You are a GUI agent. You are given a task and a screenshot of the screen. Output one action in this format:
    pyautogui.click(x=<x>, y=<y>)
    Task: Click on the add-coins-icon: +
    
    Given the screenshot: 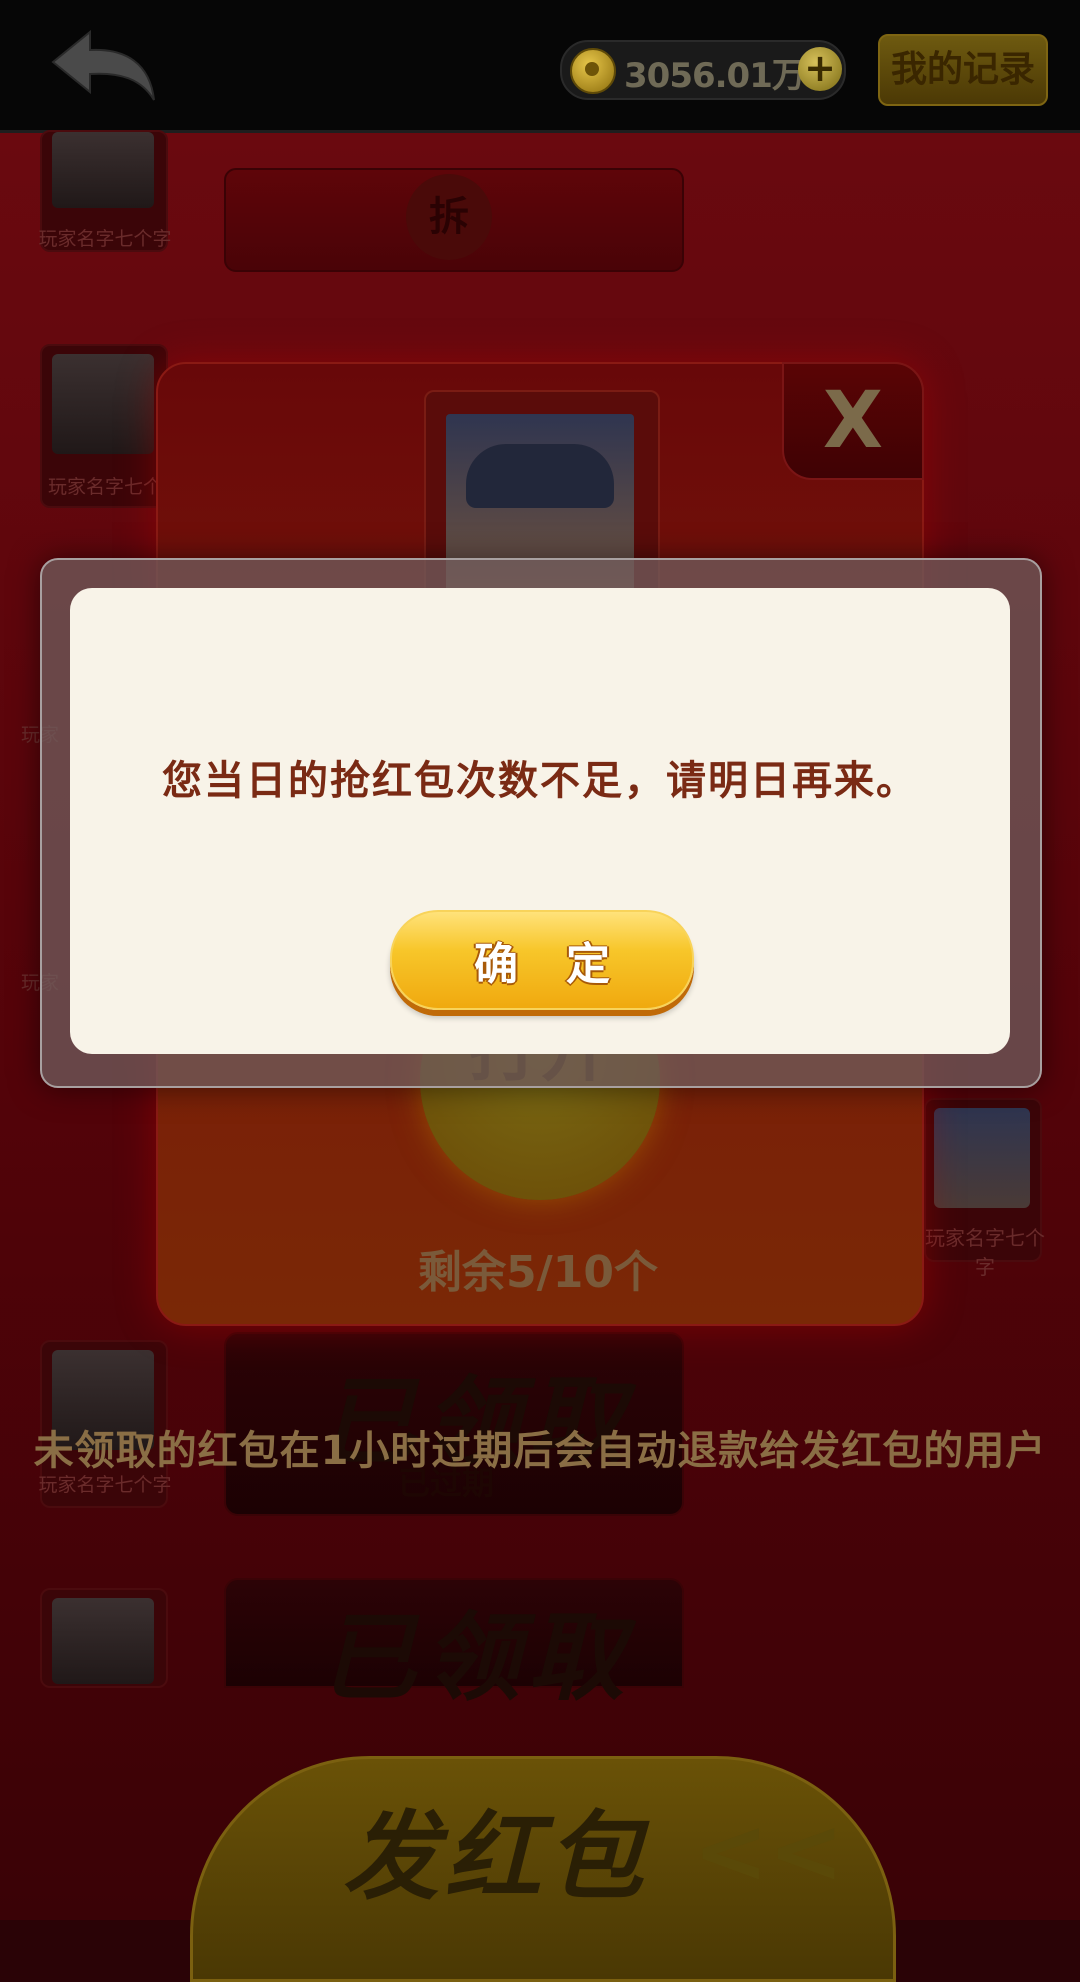 What is the action you would take?
    pyautogui.click(x=820, y=69)
    